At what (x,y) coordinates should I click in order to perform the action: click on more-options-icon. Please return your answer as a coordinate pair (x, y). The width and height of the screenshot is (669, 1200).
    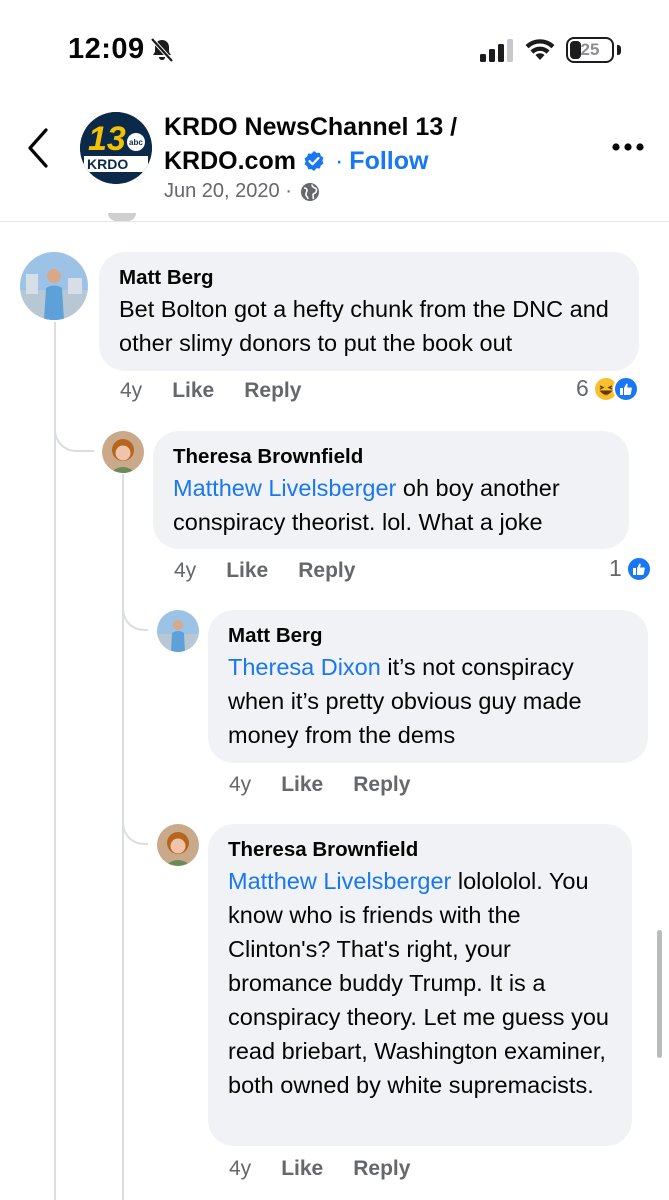
    Looking at the image, I should click on (628, 147).